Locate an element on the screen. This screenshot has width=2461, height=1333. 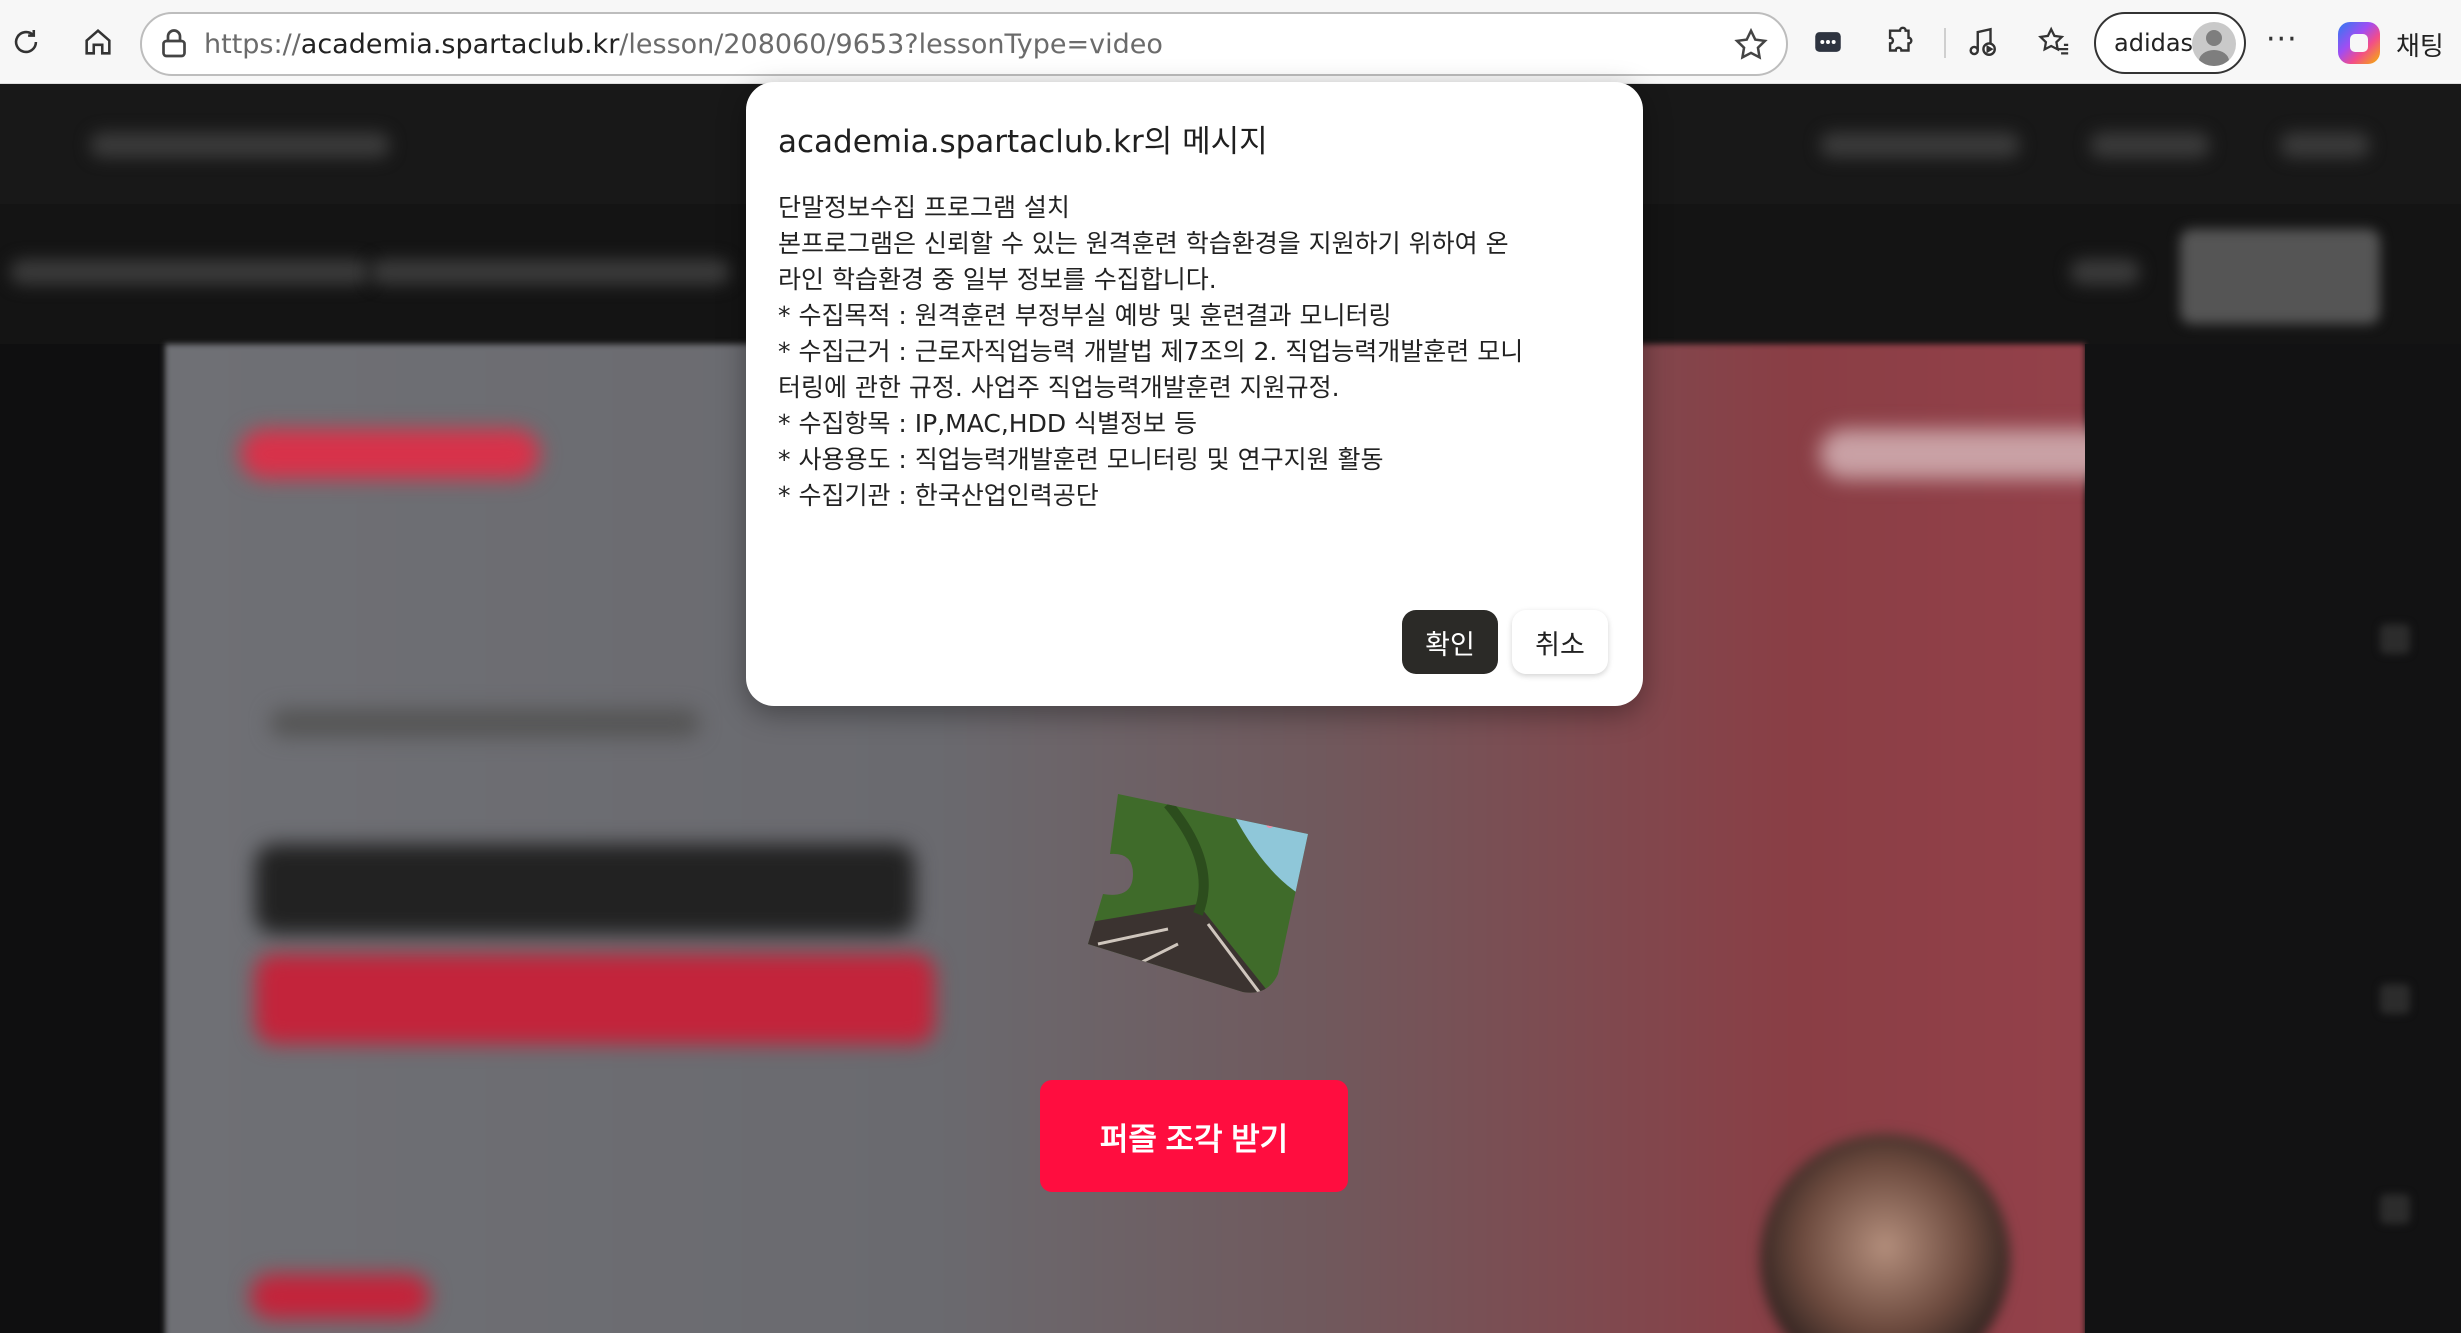
video-text is located at coordinates (485, 723).